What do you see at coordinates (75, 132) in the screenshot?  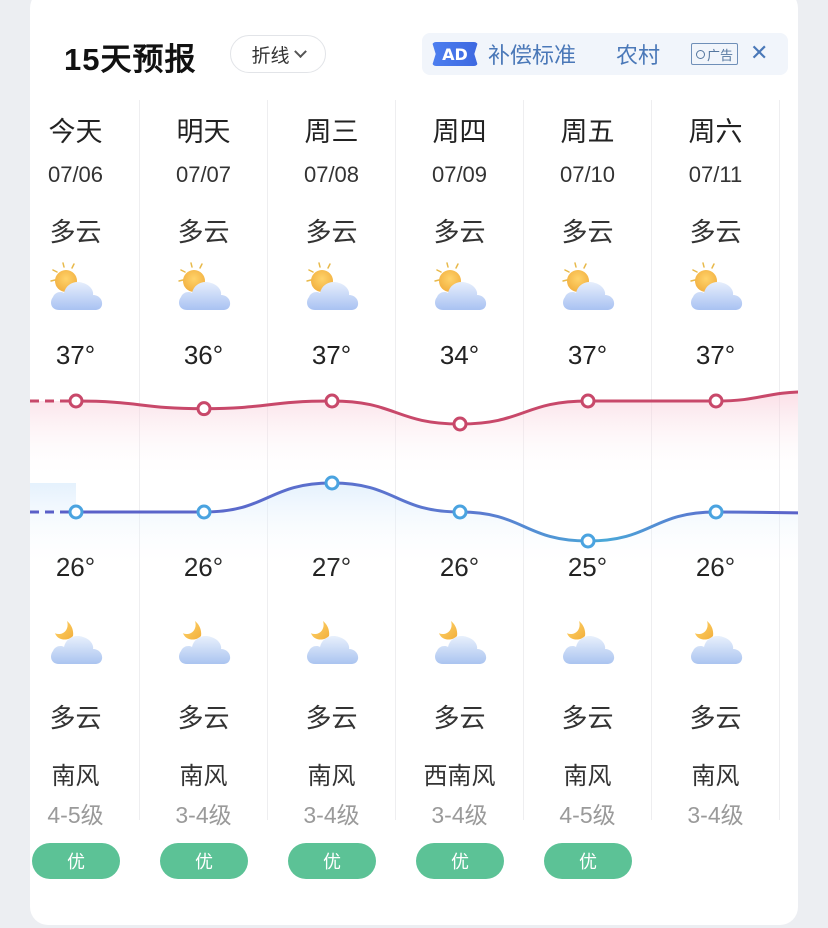 I see `day-label: 今天` at bounding box center [75, 132].